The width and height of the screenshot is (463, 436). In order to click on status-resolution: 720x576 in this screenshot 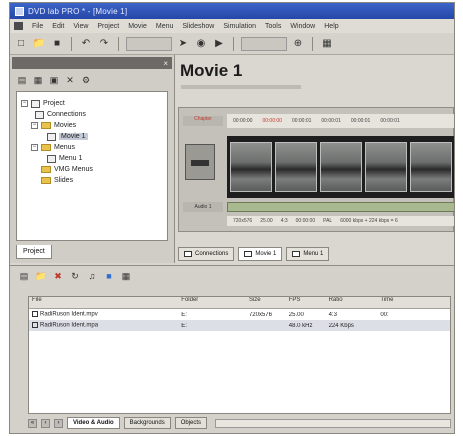, I will do `click(243, 221)`.